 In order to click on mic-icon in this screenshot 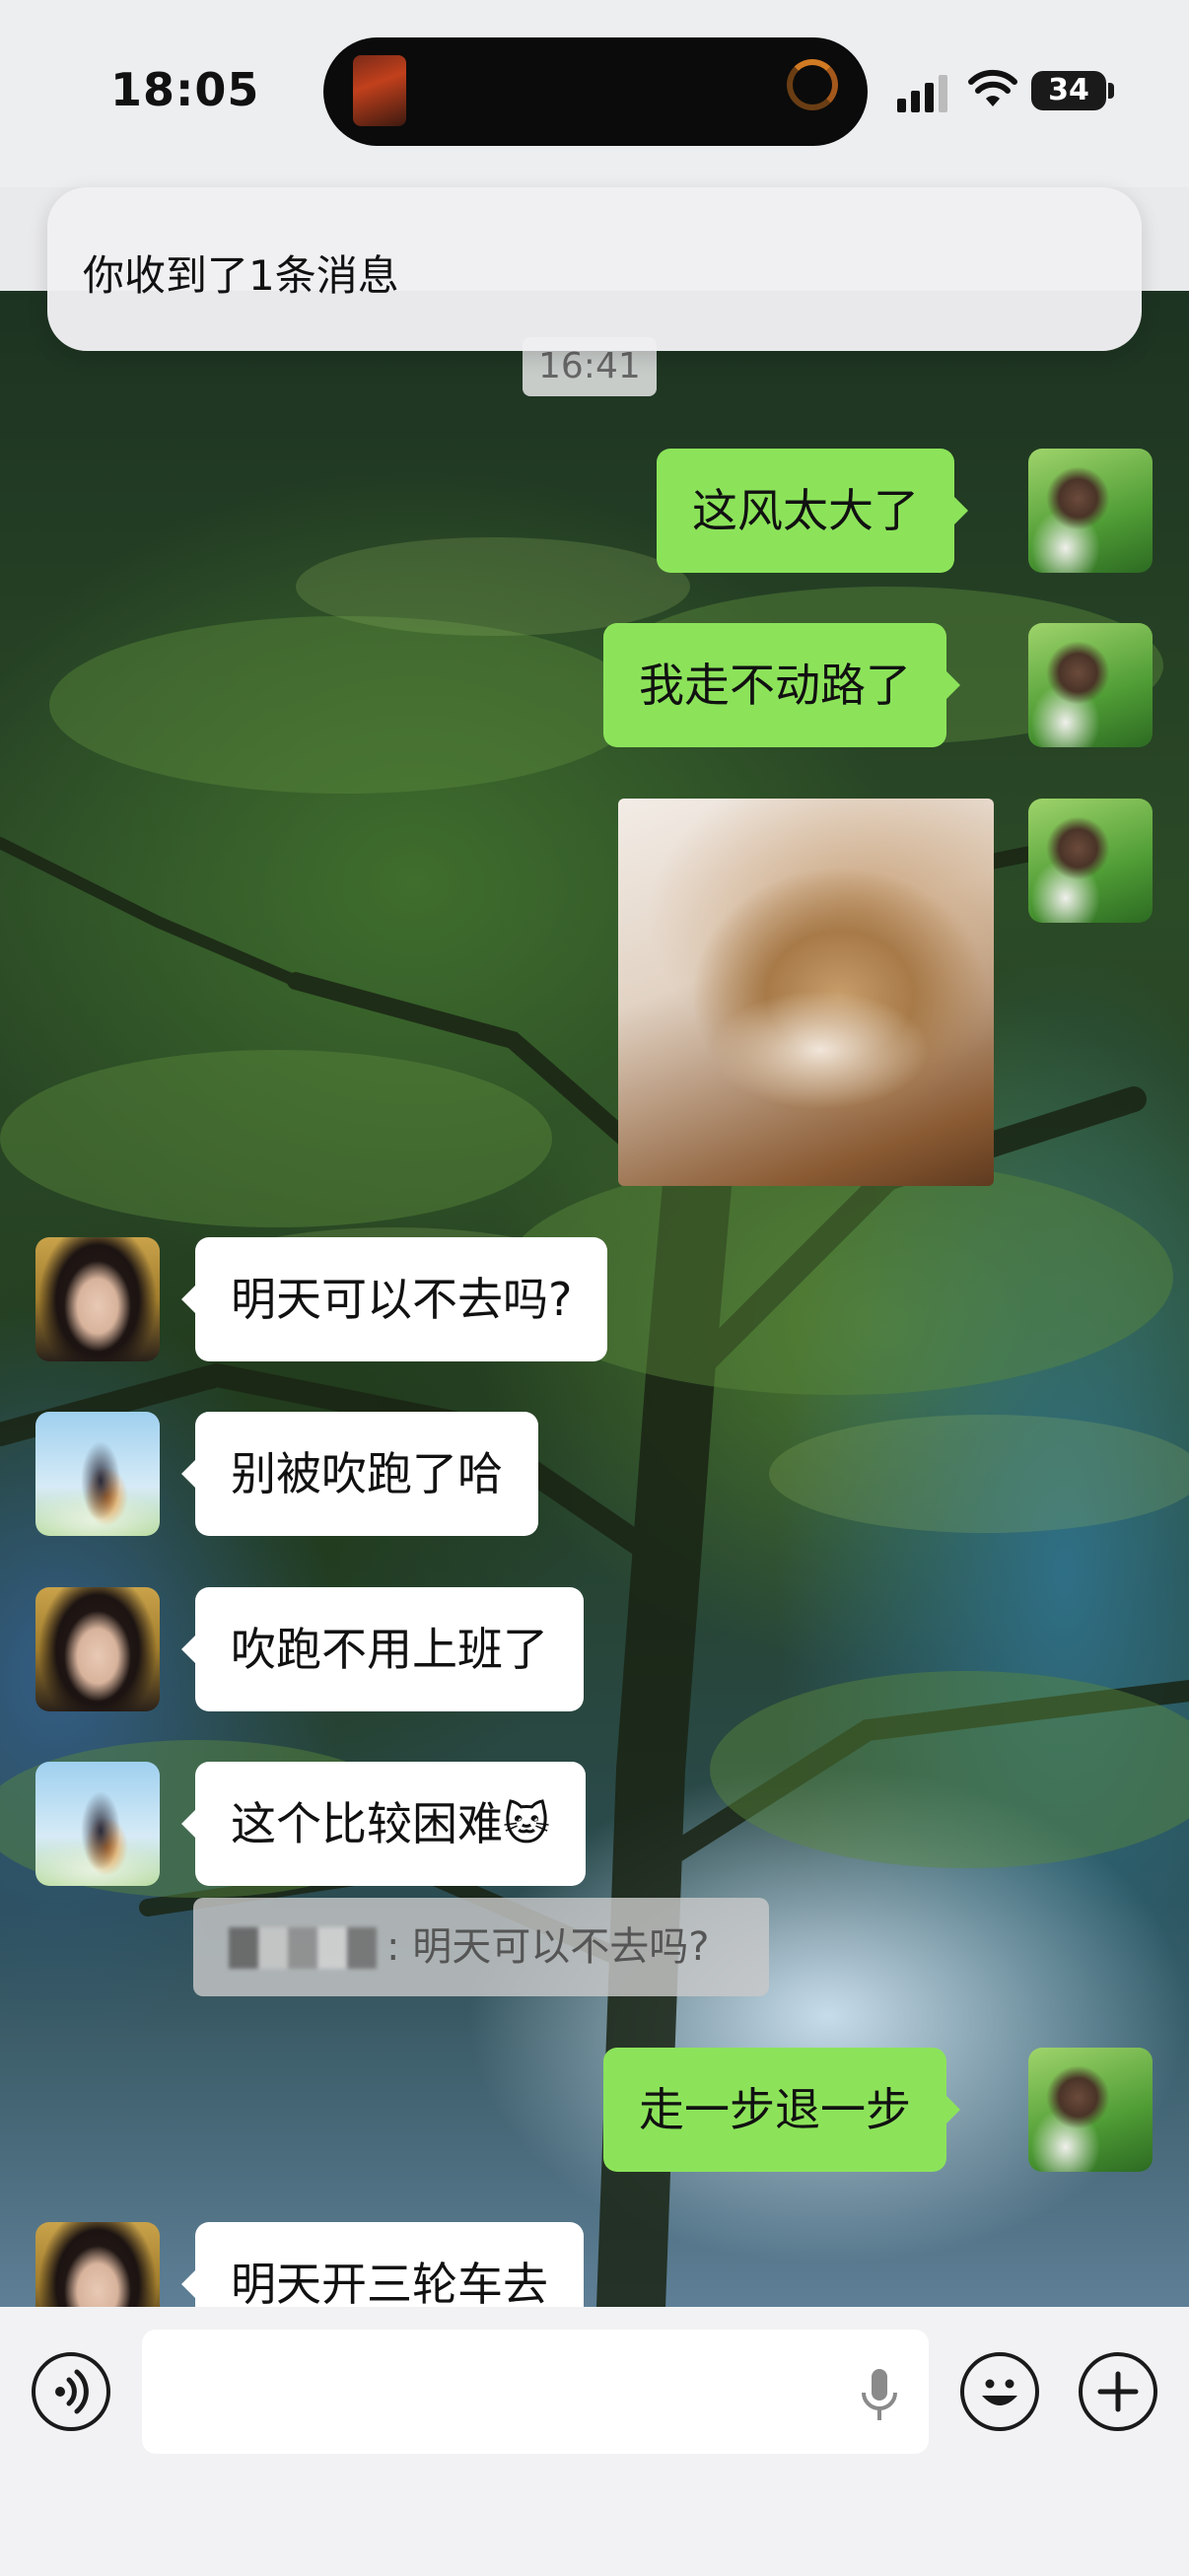, I will do `click(879, 2394)`.